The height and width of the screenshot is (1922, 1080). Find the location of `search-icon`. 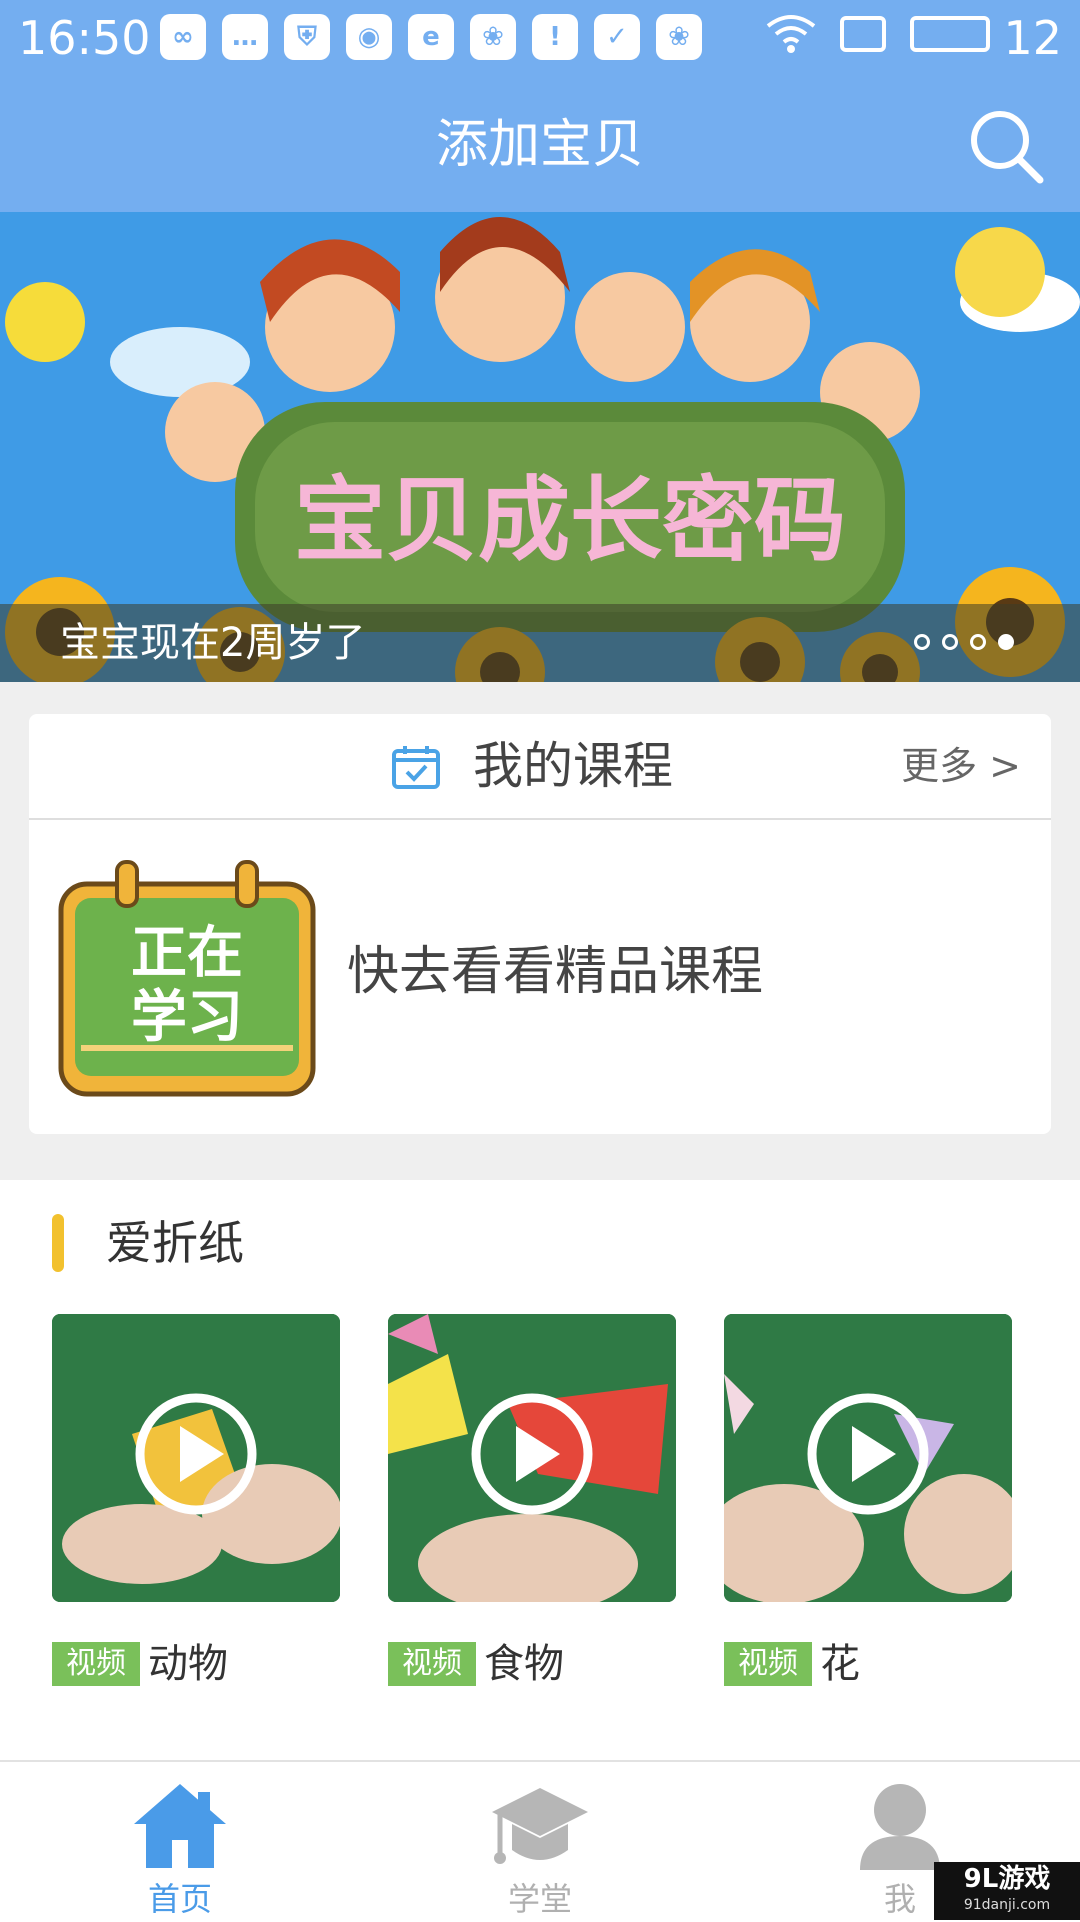

search-icon is located at coordinates (1006, 146).